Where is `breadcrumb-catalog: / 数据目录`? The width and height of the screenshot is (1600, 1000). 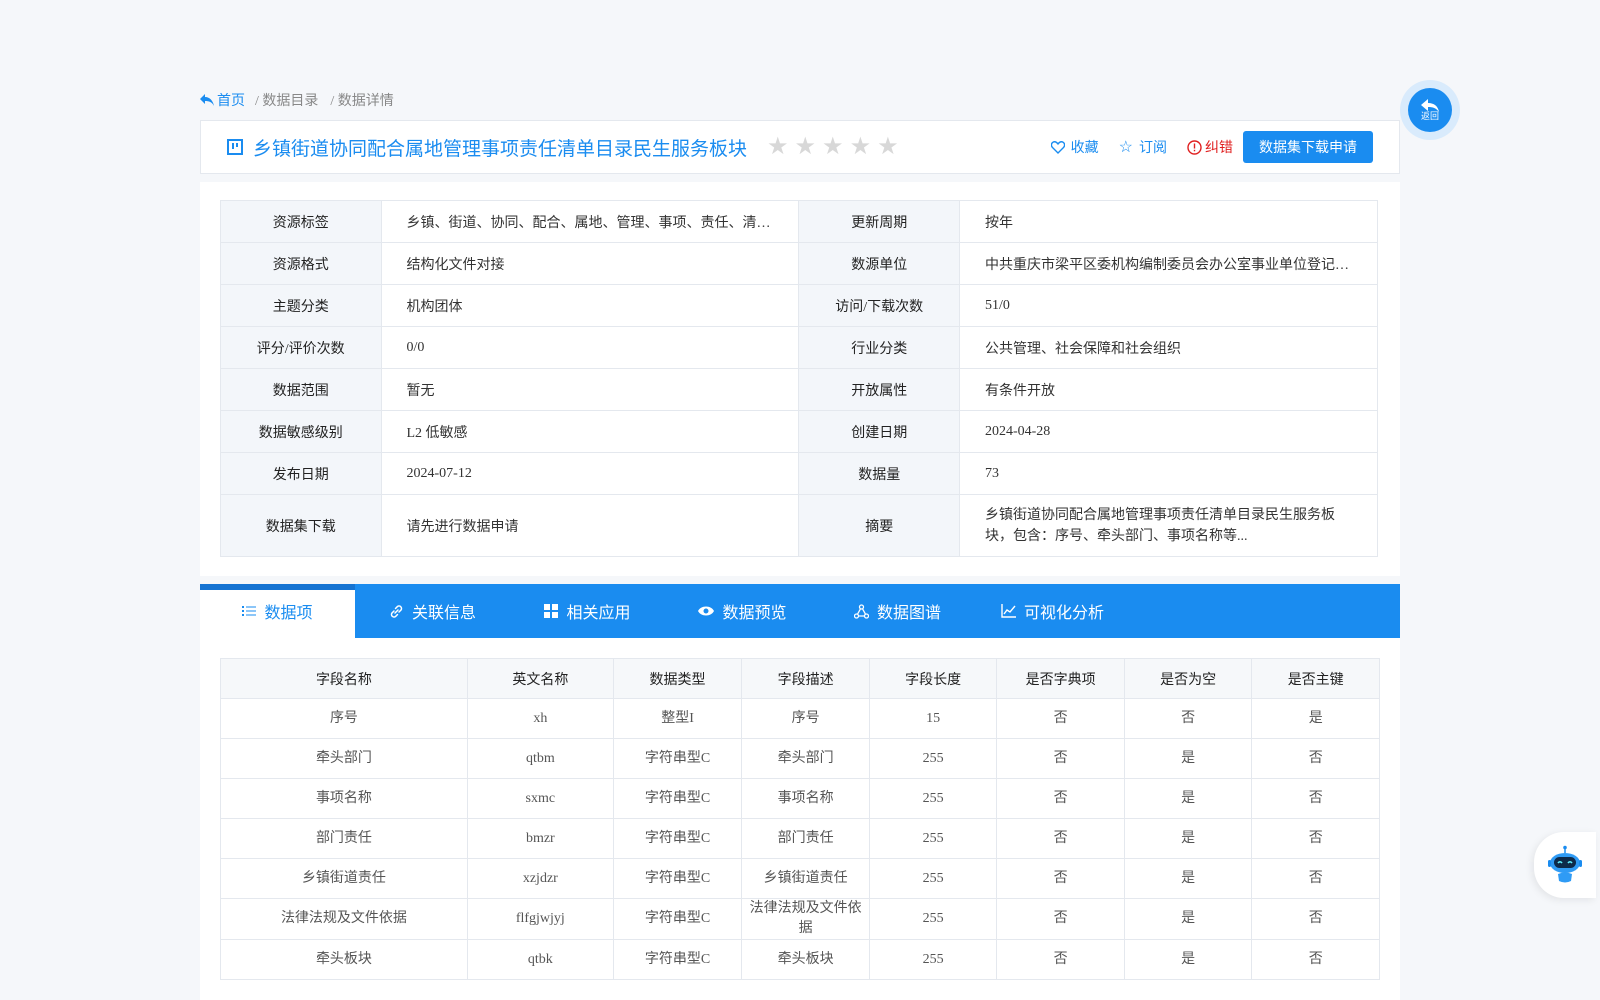 breadcrumb-catalog: / 数据目录 is located at coordinates (286, 100).